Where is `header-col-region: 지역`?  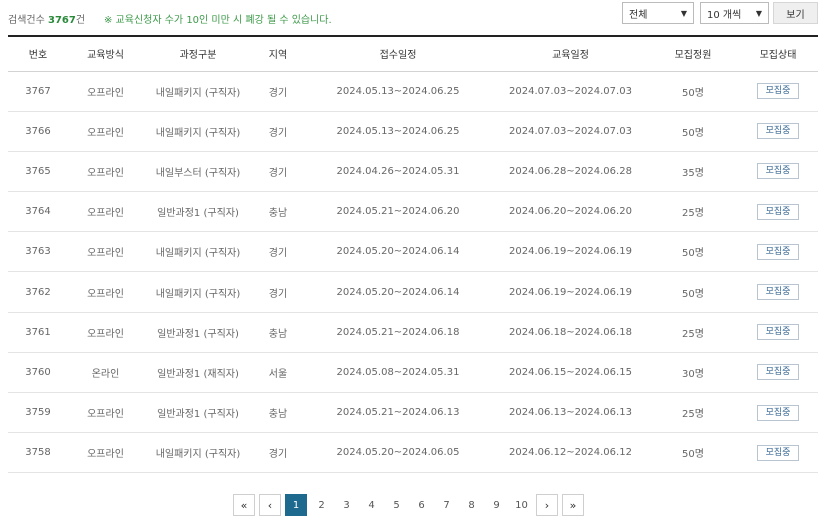
header-col-region: 지역 is located at coordinates (278, 53).